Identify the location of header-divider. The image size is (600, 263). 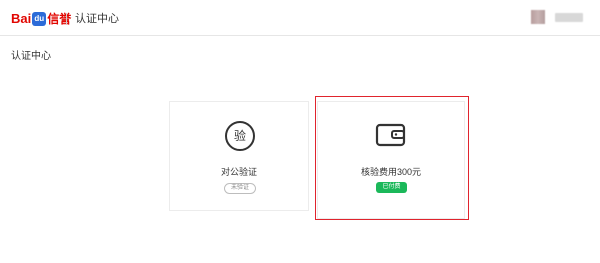
(66, 19).